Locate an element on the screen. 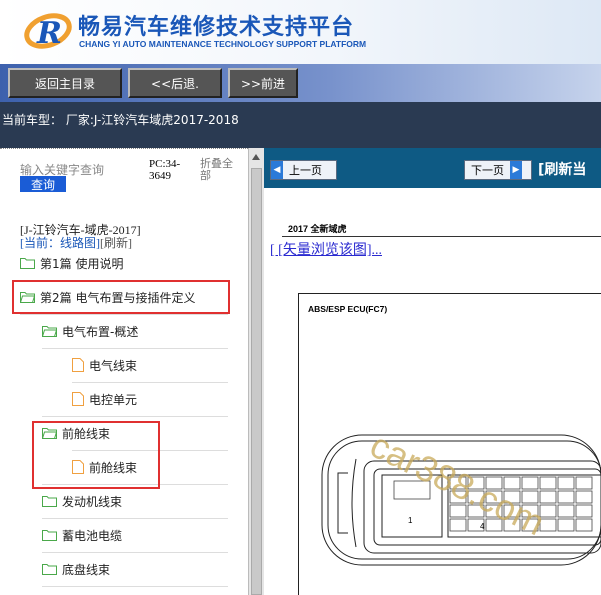  go-back-button: <<后退. is located at coordinates (175, 83).